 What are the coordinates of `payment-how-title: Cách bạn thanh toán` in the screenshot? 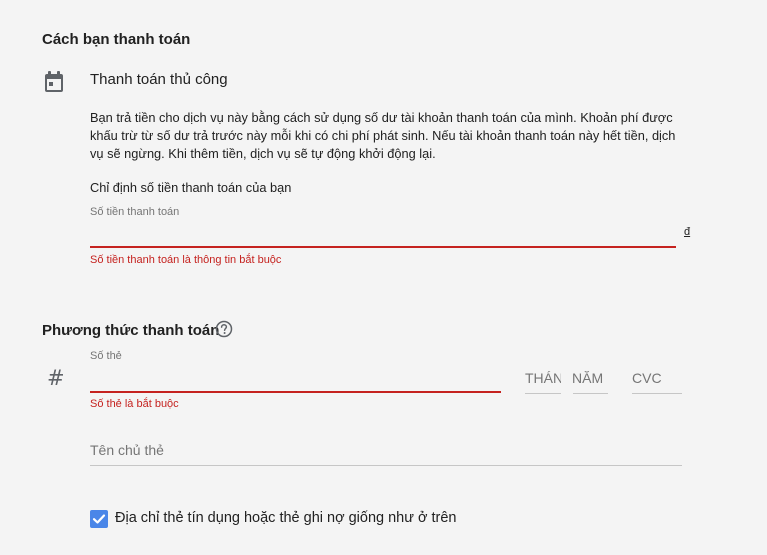 It's located at (116, 39).